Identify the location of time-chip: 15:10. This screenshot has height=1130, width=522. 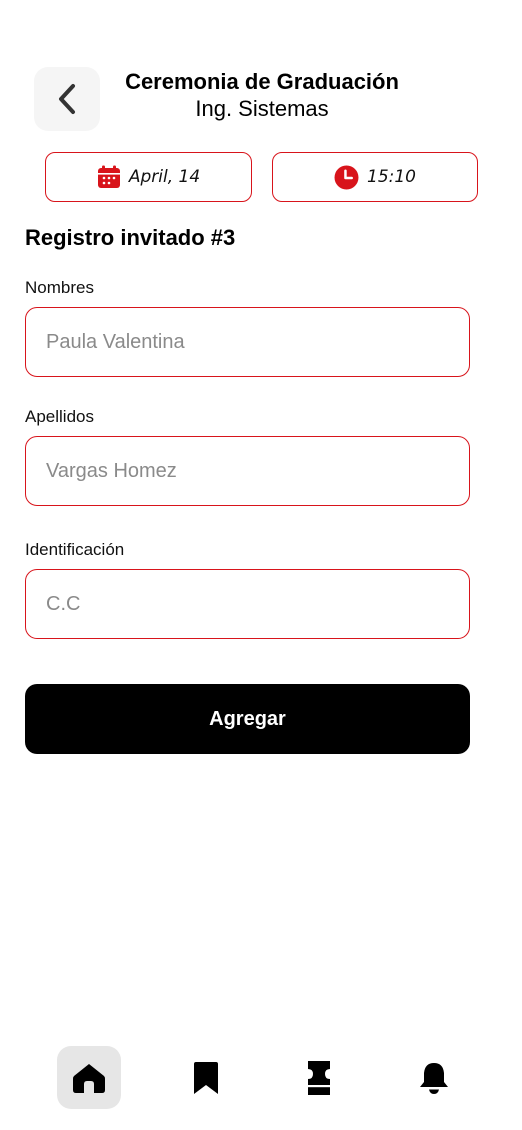
(375, 177).